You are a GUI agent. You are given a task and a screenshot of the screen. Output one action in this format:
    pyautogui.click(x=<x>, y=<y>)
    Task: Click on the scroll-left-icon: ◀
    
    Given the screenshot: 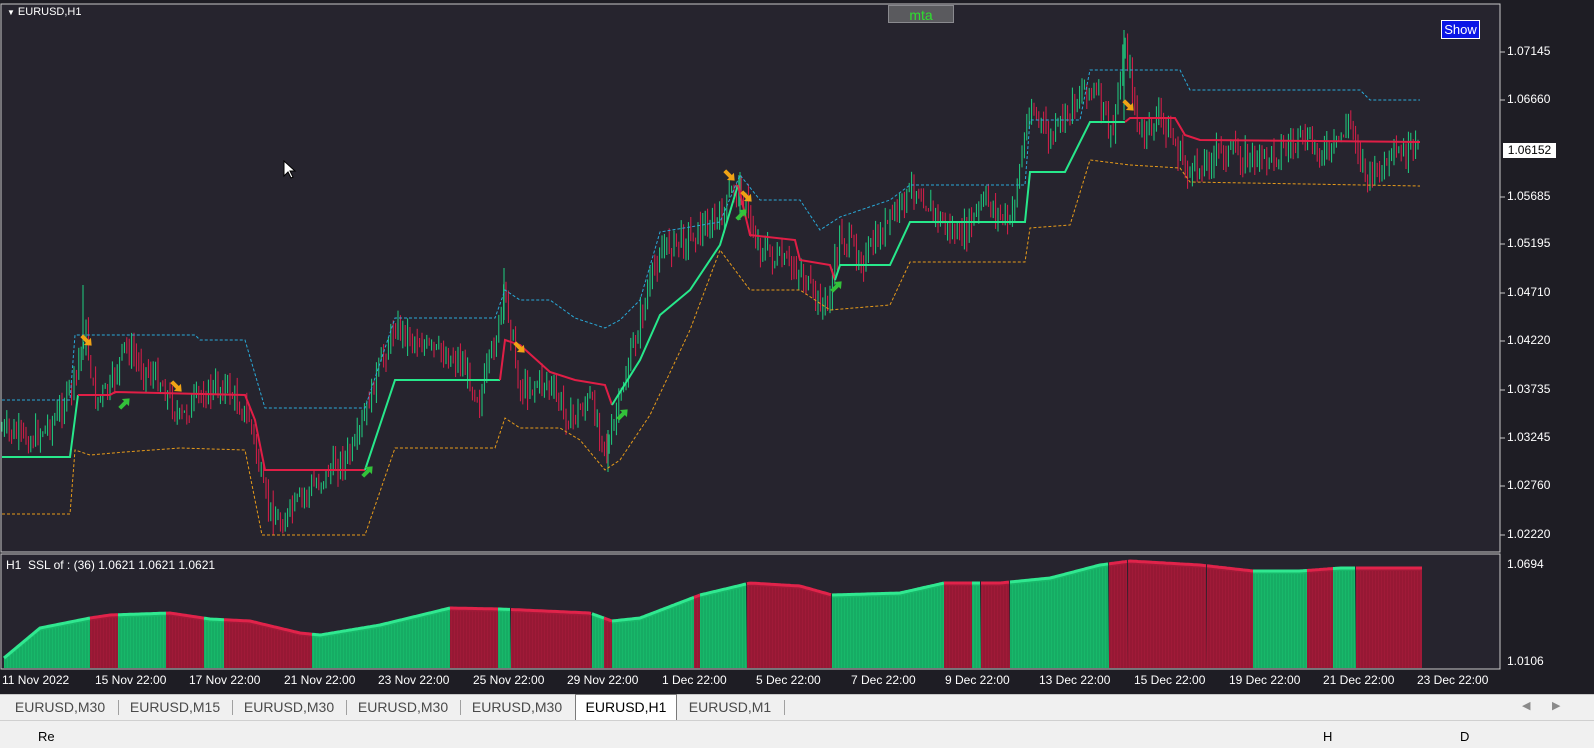 What is the action you would take?
    pyautogui.click(x=1526, y=705)
    